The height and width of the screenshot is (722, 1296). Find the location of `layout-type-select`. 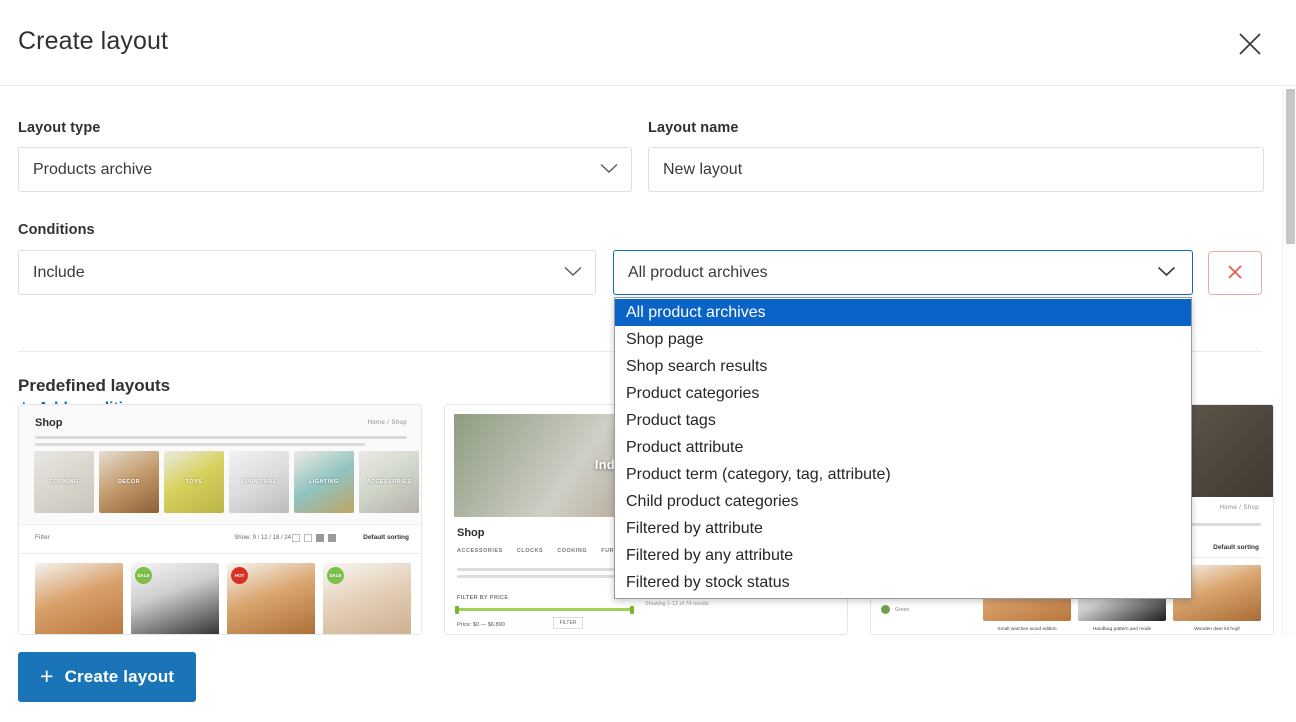

layout-type-select is located at coordinates (325, 169).